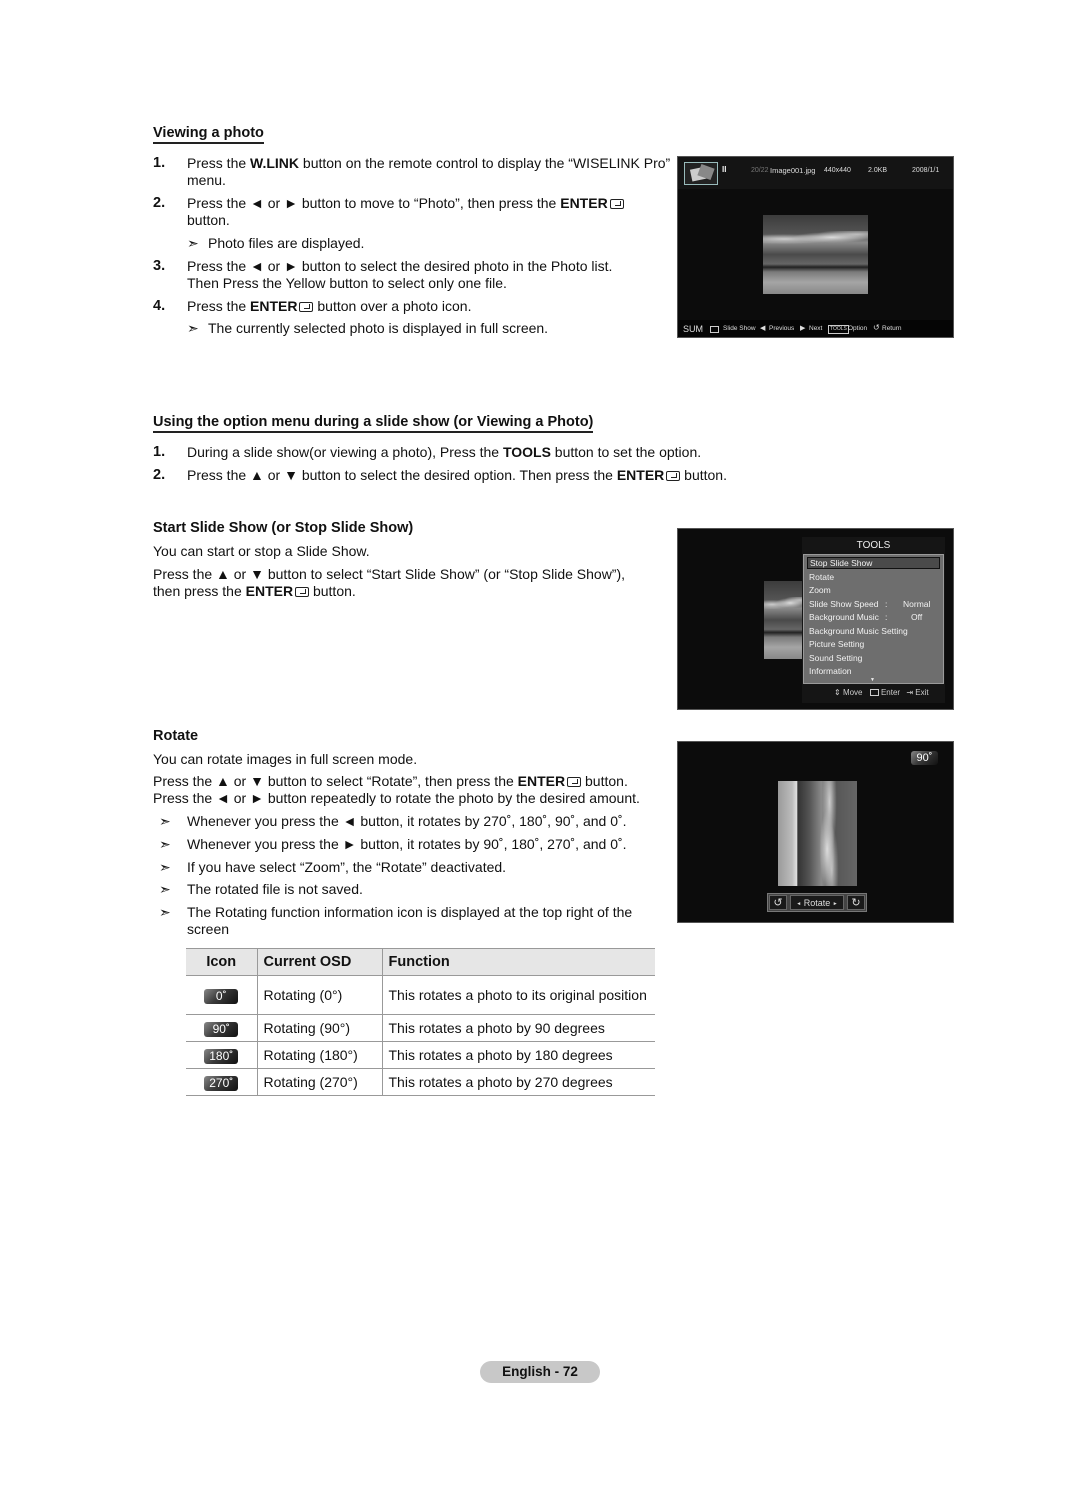 Image resolution: width=1080 pixels, height=1488 pixels. I want to click on header-icon: Icon, so click(221, 962).